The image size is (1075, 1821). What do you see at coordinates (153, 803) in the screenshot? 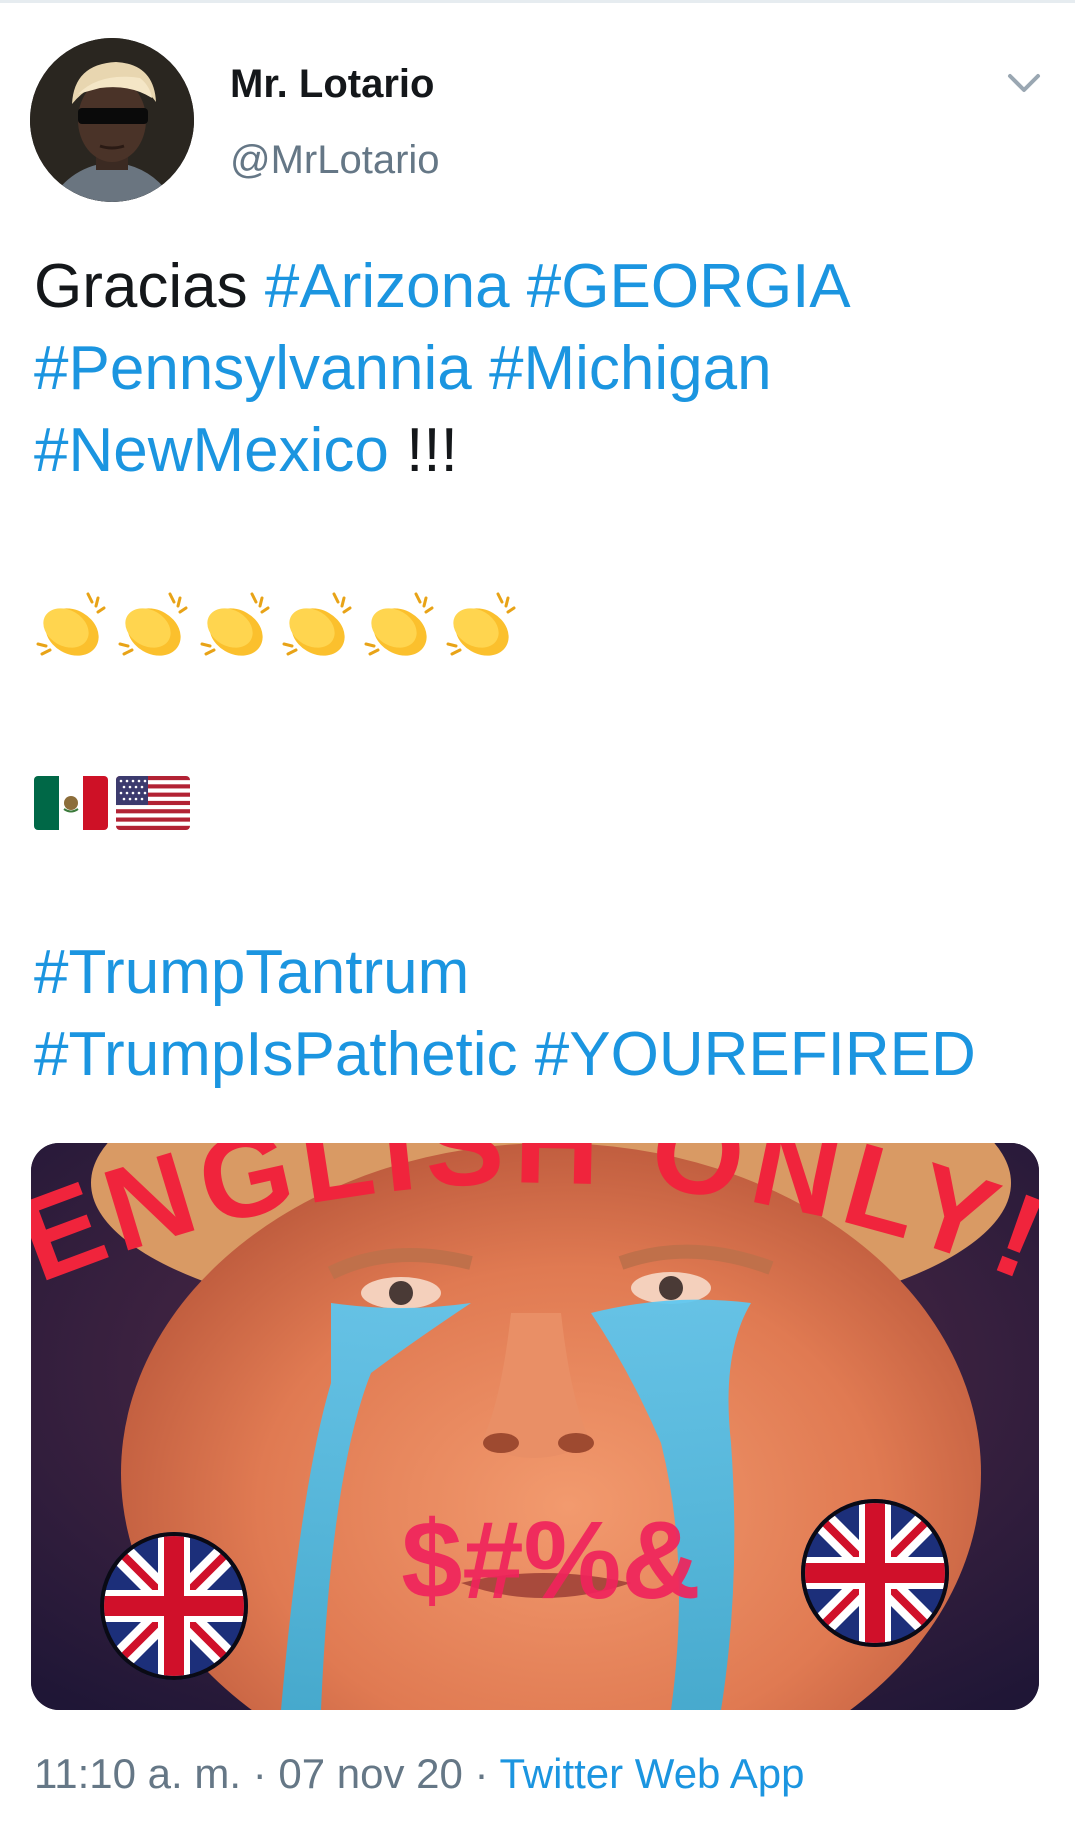
I see `flag-usa-icon` at bounding box center [153, 803].